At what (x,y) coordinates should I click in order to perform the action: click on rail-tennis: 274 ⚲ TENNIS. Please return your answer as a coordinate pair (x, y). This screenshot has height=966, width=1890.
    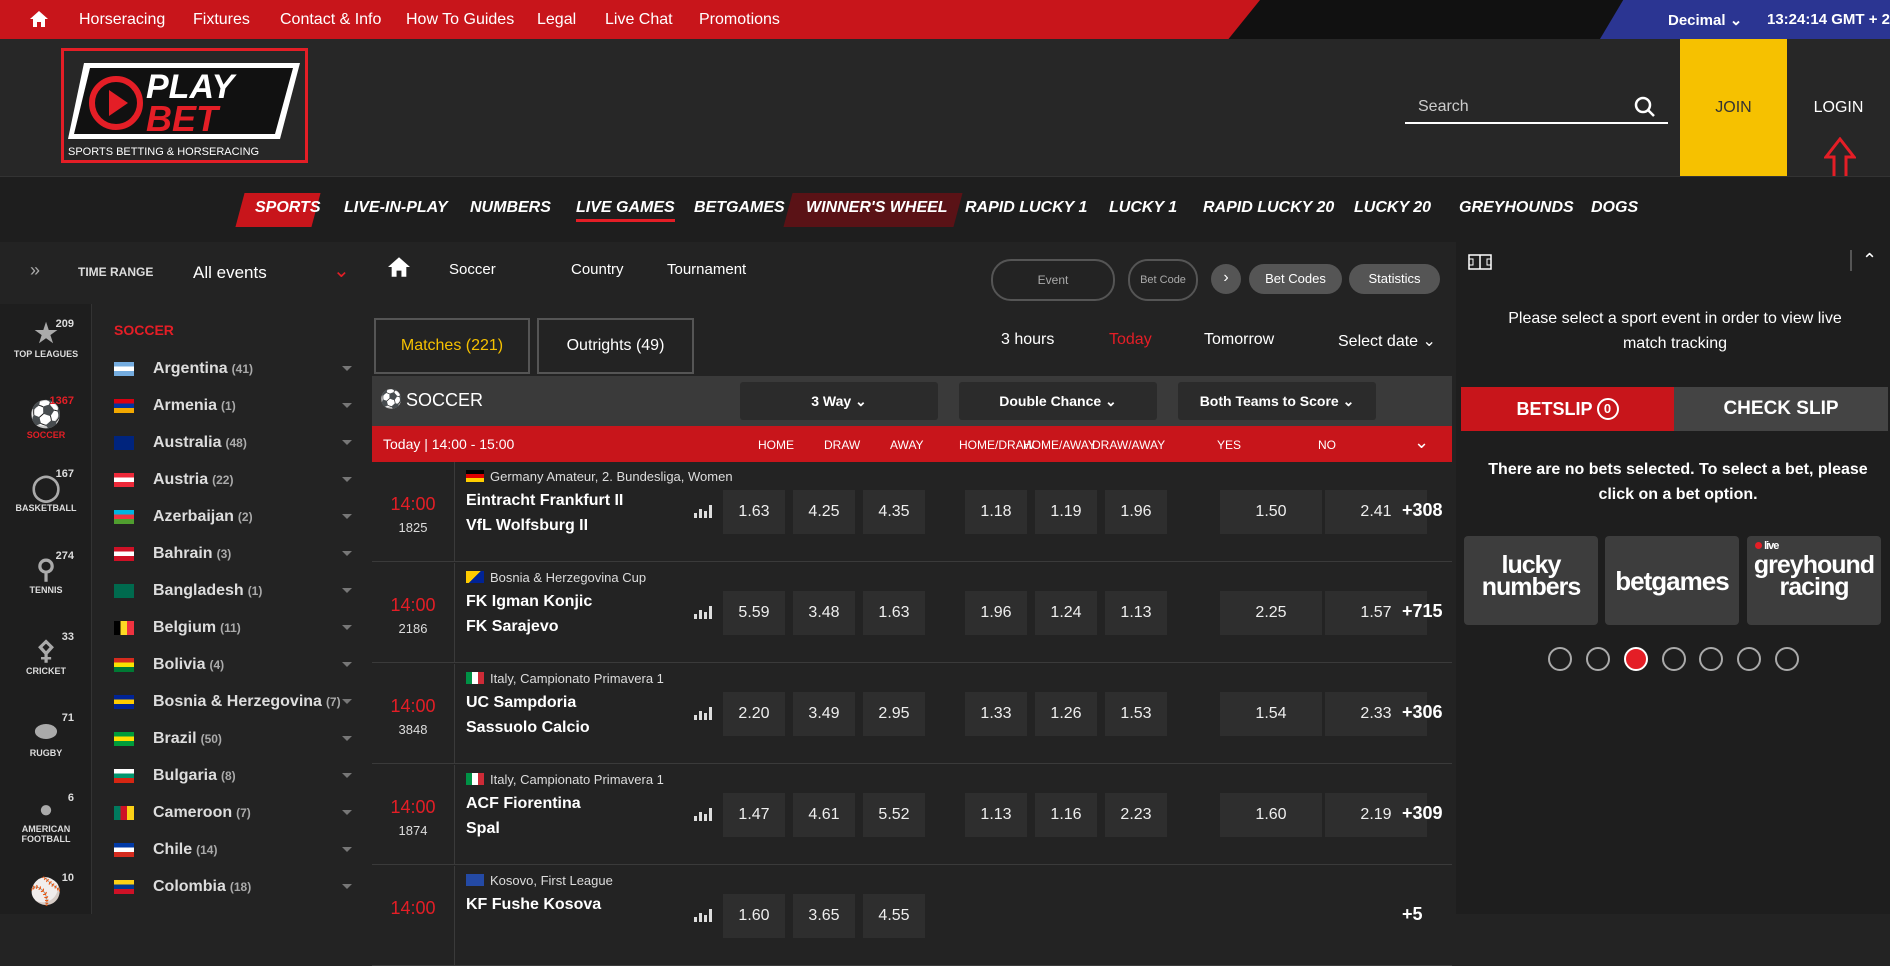
    Looking at the image, I should click on (46, 572).